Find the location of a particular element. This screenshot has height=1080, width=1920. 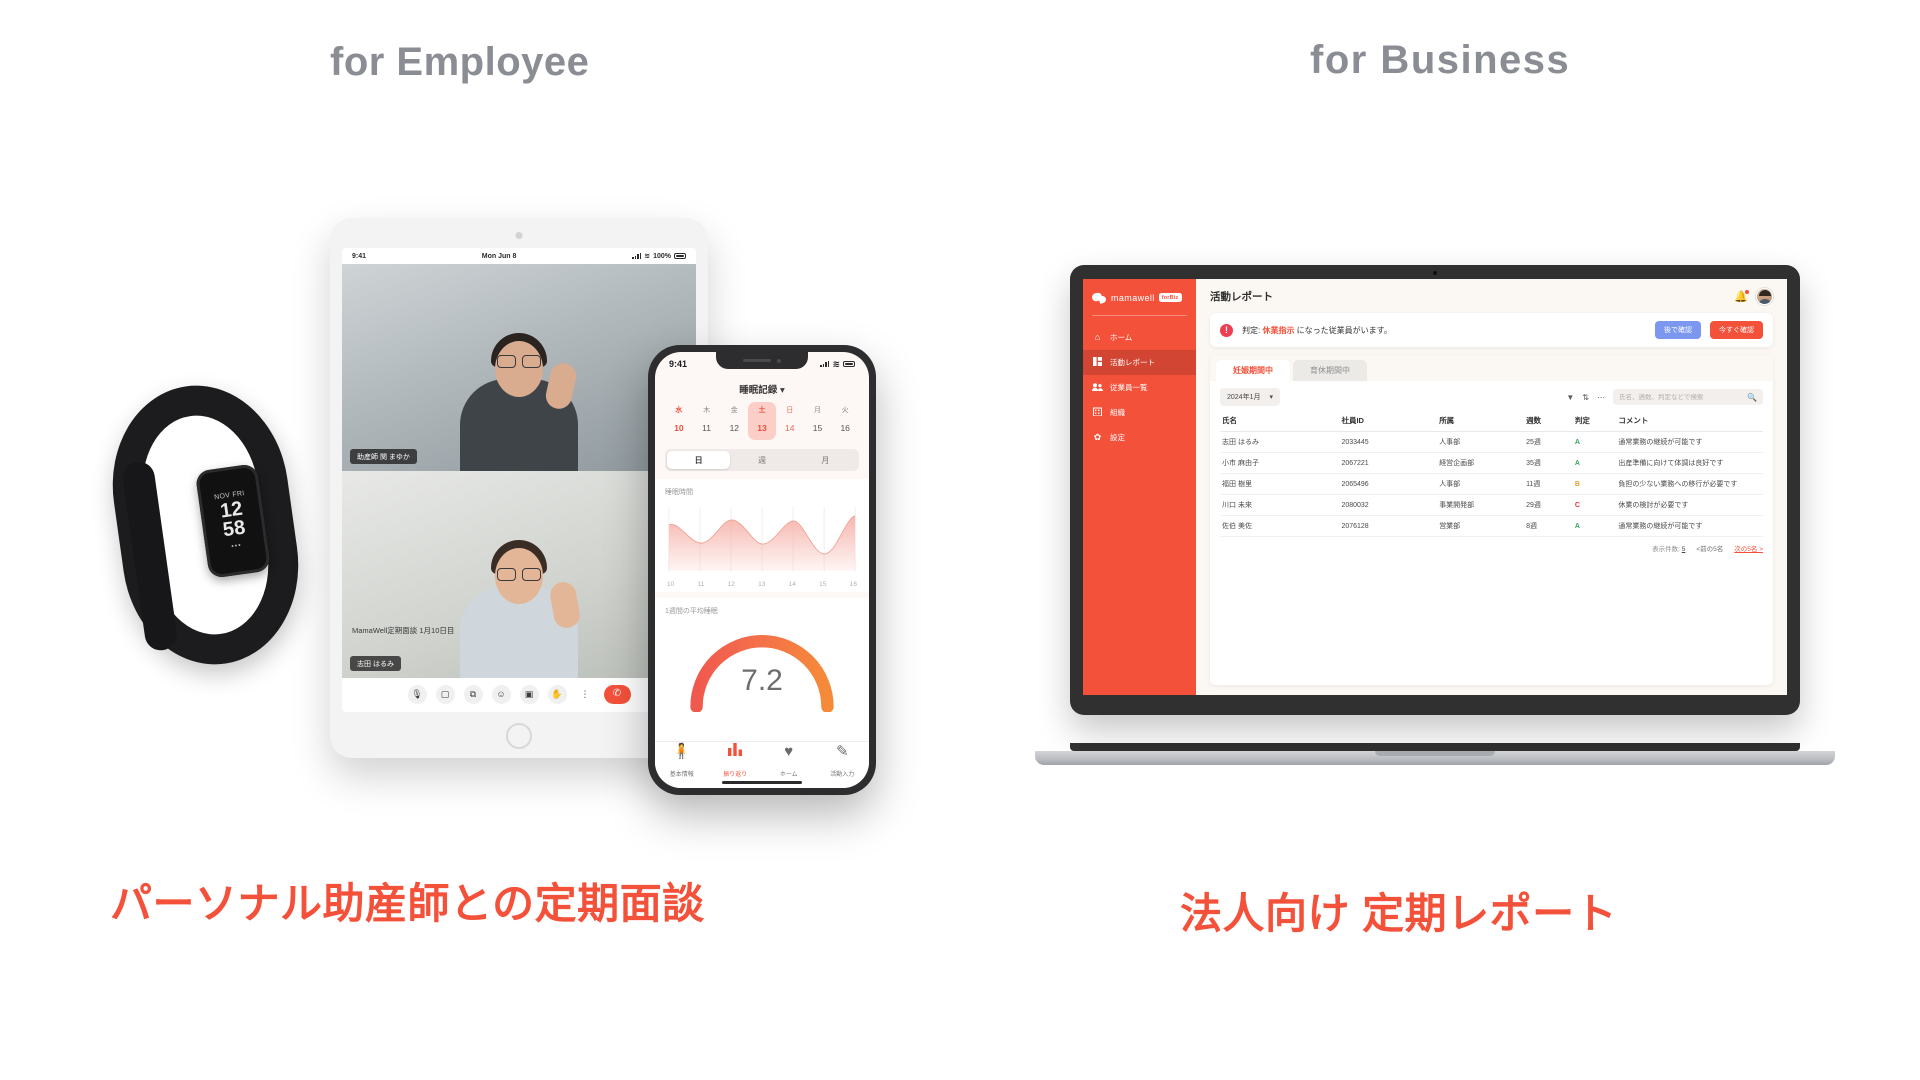

status-badge: A is located at coordinates (1594, 526).